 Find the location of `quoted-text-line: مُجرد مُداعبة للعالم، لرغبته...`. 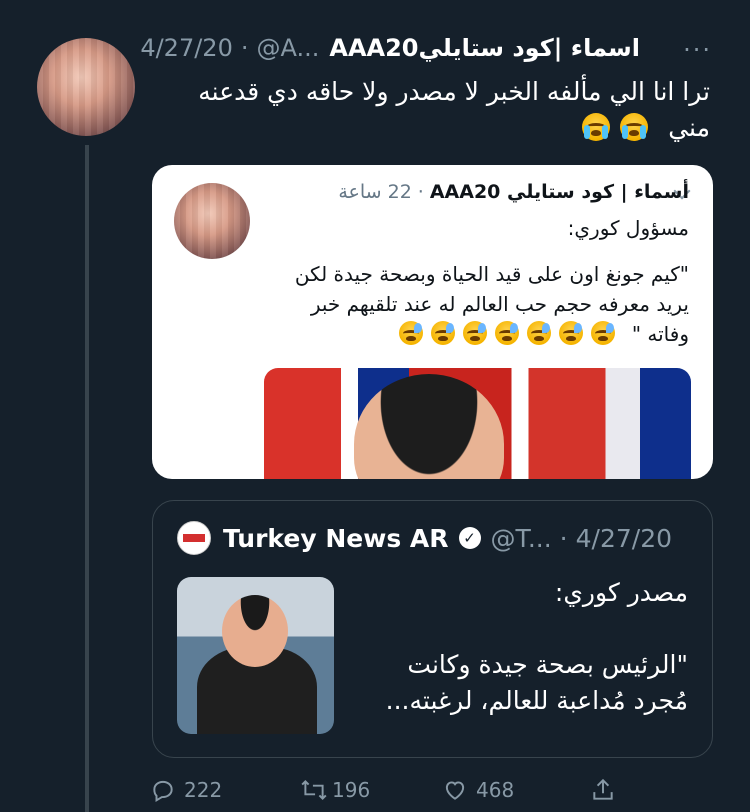

quoted-text-line: مُجرد مُداعبة للعالم، لرغبته... is located at coordinates (536, 700).